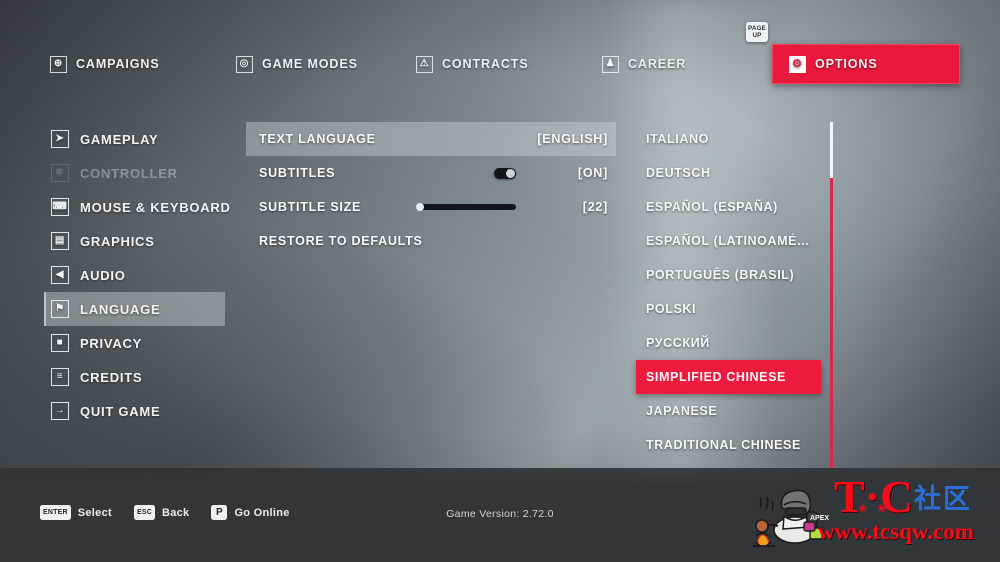 The image size is (1000, 562). I want to click on sidebar-item-label: GAMEPLAY, so click(119, 139).